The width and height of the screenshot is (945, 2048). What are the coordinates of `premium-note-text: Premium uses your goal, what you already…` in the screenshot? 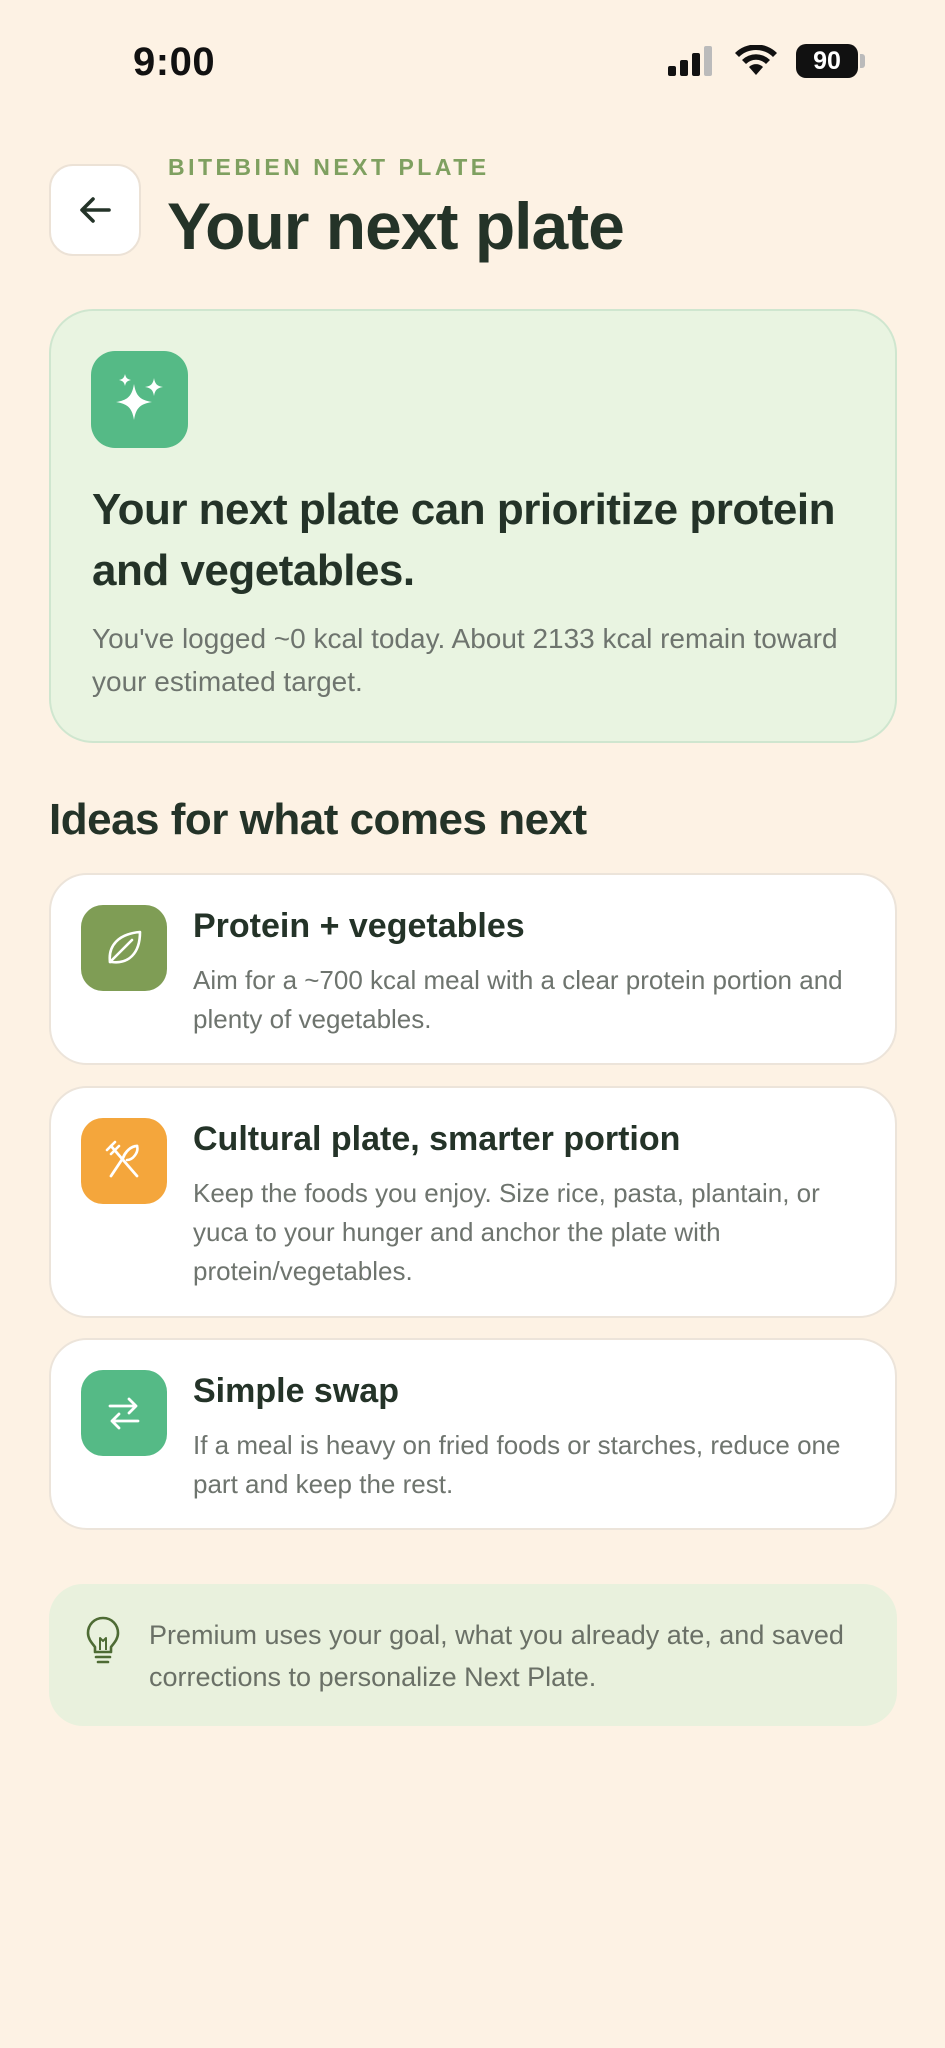 It's located at (496, 1656).